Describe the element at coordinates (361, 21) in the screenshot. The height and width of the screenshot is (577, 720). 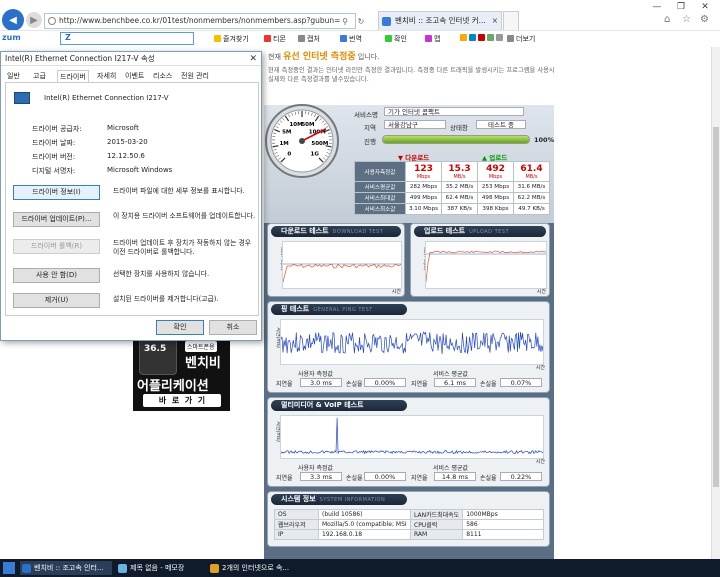
I see `refresh-button: ↻` at that location.